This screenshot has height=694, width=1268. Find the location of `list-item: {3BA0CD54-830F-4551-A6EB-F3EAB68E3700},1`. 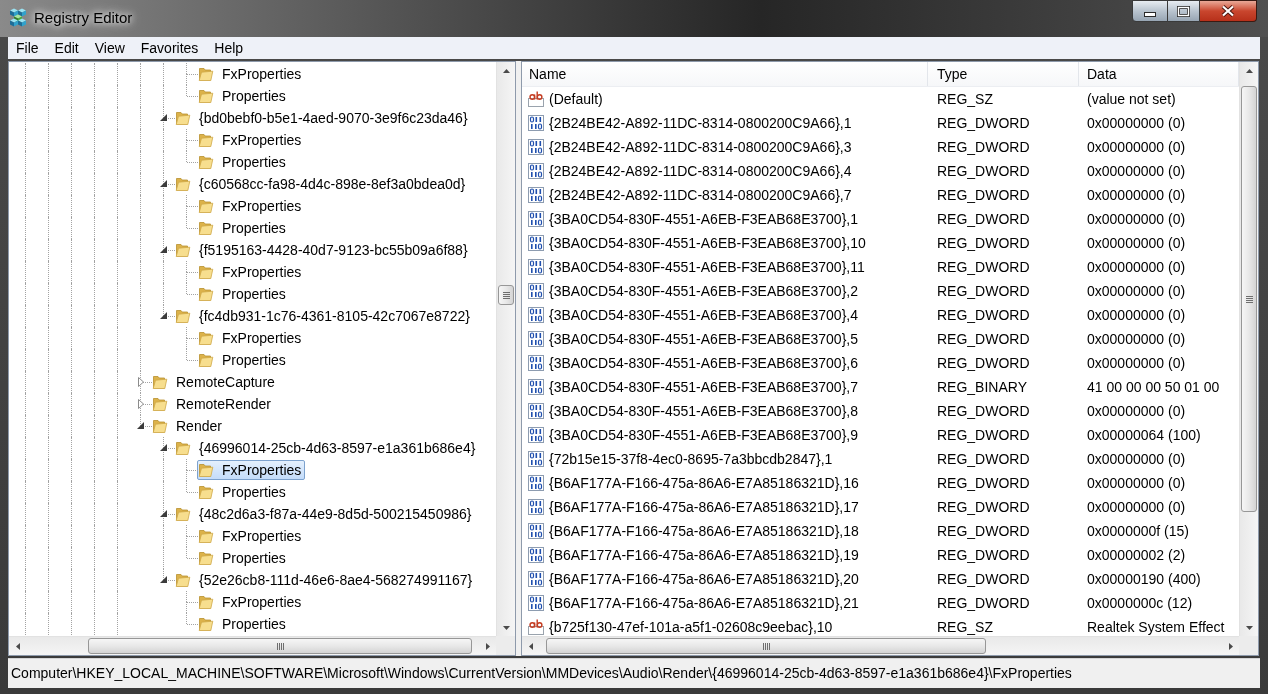

list-item: {3BA0CD54-830F-4551-A6EB-F3EAB68E3700},1 is located at coordinates (694, 219).